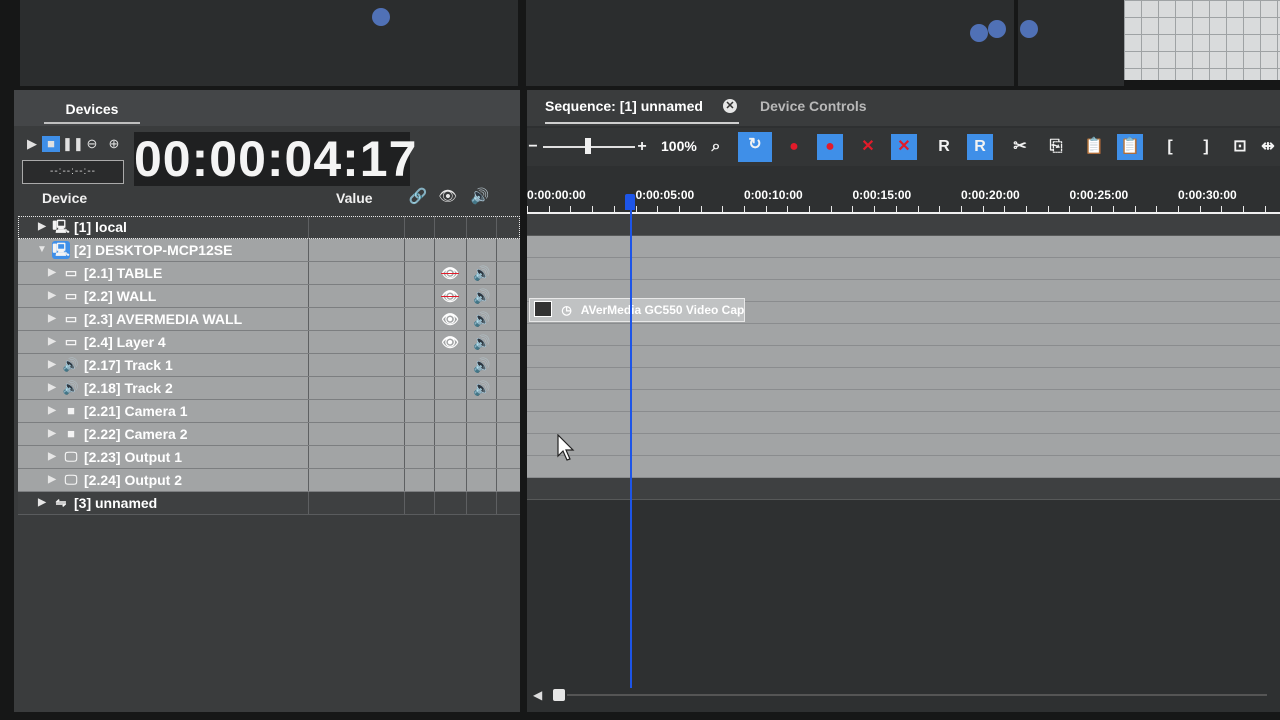 This screenshot has width=1280, height=720. I want to click on delete-icon: ✕, so click(868, 147).